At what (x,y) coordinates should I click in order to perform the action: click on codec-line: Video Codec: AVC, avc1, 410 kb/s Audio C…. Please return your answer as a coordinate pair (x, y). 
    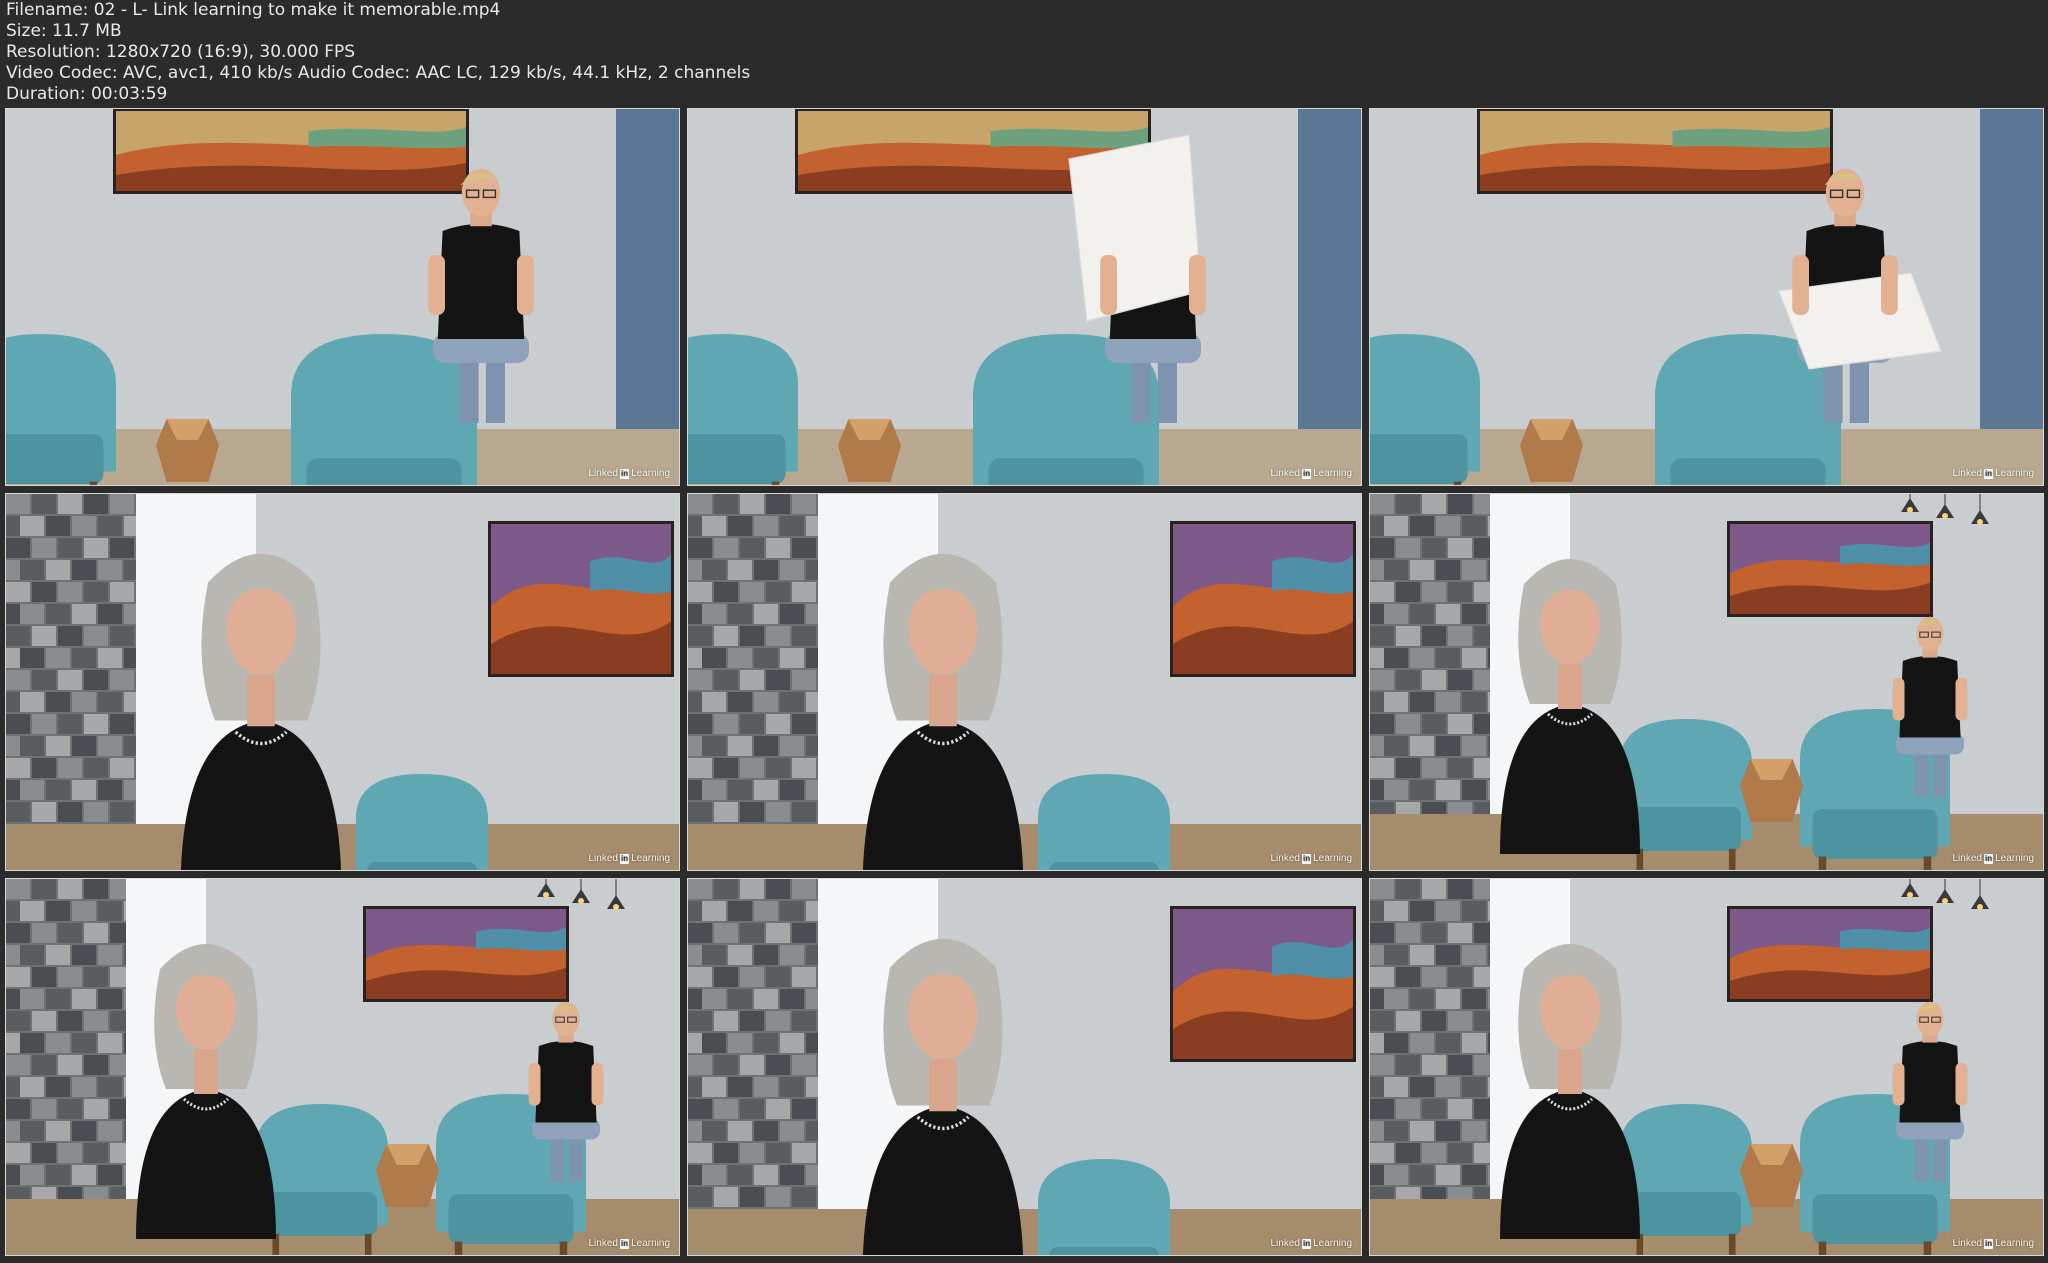
    Looking at the image, I should click on (1024, 73).